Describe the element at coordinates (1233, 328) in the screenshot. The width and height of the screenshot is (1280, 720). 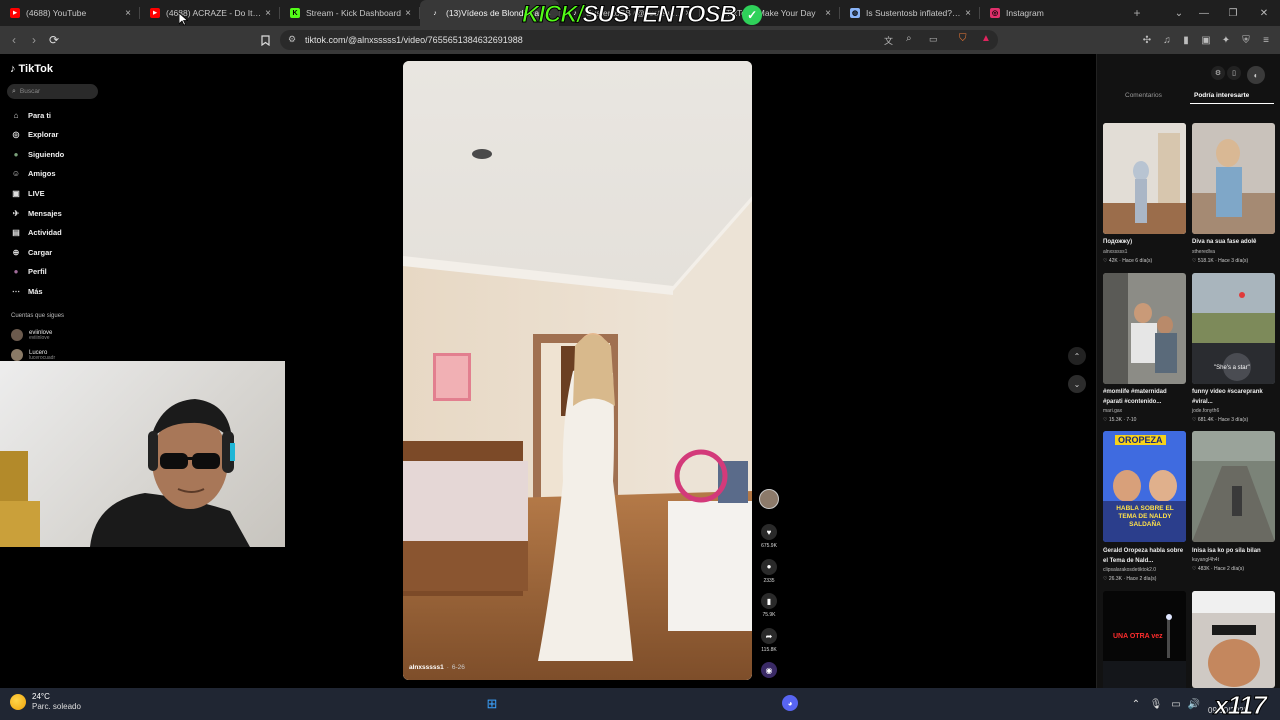
I see `suggested-thumbnail: "She's a star"` at that location.